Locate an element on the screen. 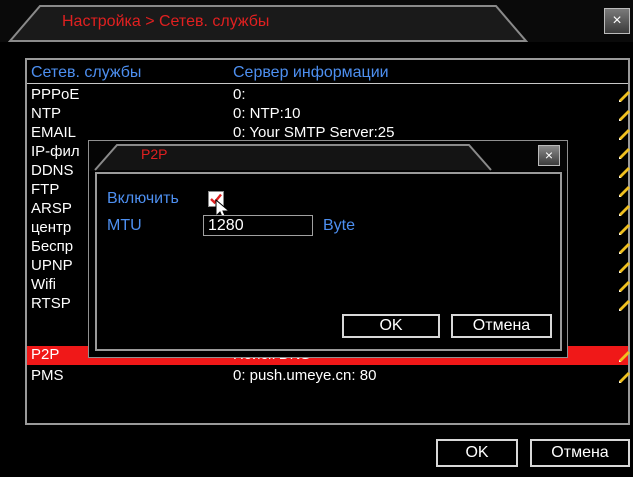 The width and height of the screenshot is (633, 477). ok-button: OK is located at coordinates (477, 453).